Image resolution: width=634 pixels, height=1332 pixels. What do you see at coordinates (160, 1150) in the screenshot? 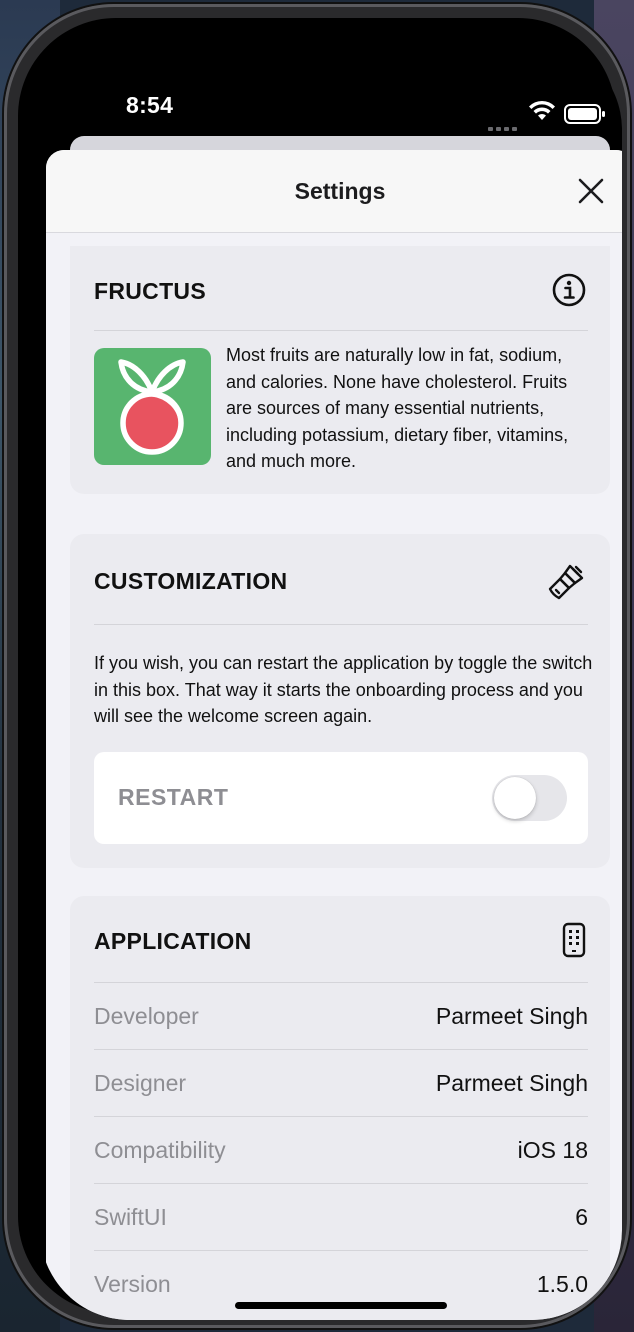
I see `row-label: Compatibility` at bounding box center [160, 1150].